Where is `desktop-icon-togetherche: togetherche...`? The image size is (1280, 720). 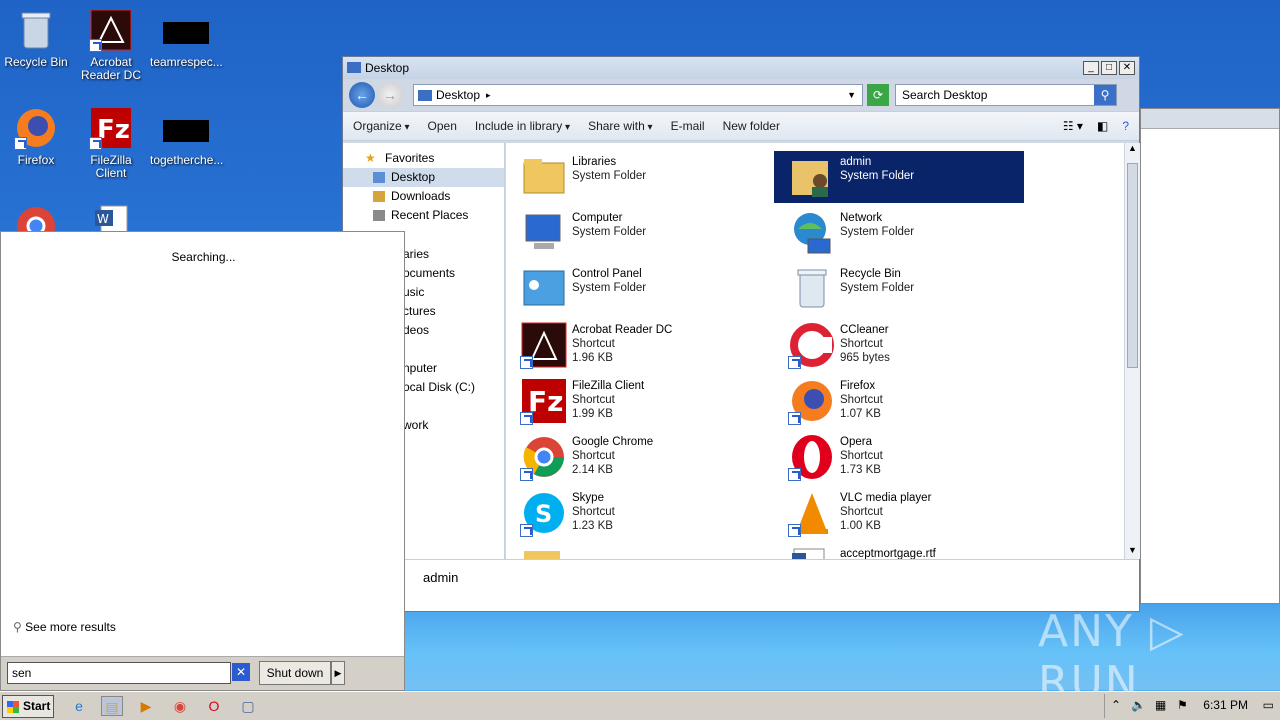 desktop-icon-togetherche: togetherche... is located at coordinates (186, 136).